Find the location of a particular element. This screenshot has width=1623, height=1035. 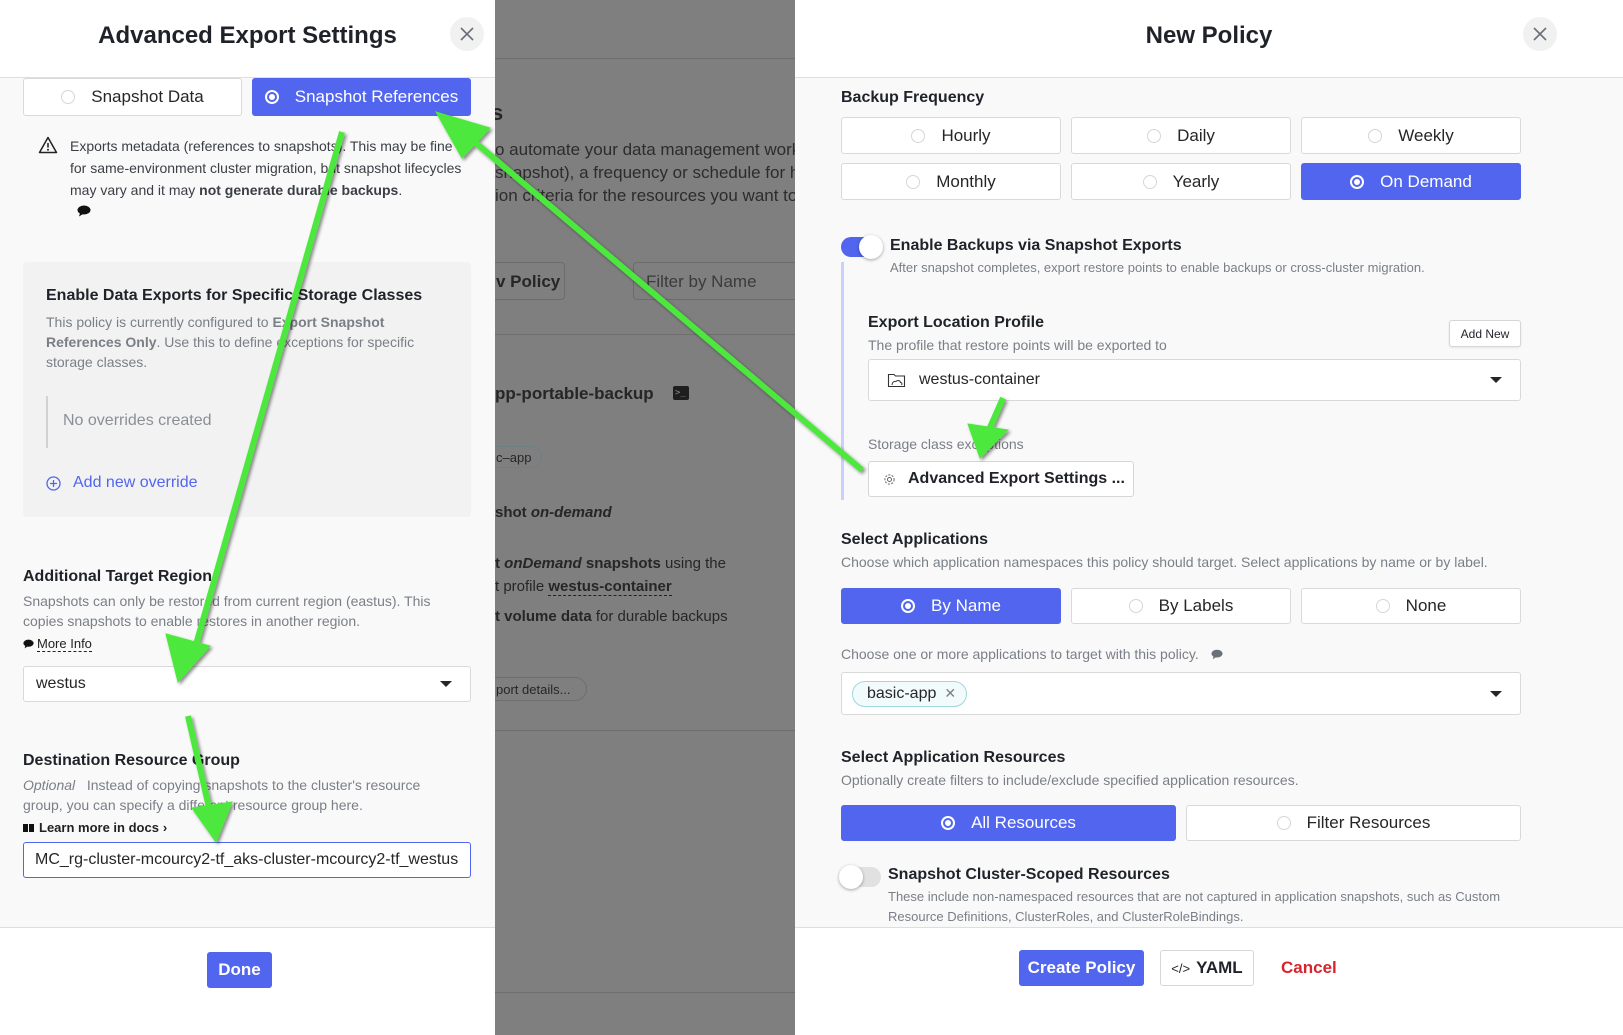

option-label: None is located at coordinates (1426, 605).